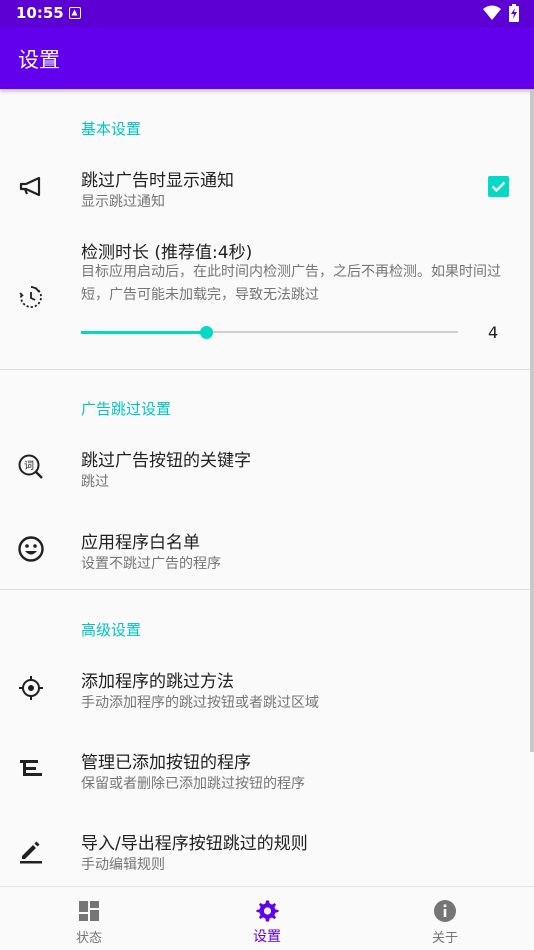  I want to click on notify-checkbox, so click(498, 186).